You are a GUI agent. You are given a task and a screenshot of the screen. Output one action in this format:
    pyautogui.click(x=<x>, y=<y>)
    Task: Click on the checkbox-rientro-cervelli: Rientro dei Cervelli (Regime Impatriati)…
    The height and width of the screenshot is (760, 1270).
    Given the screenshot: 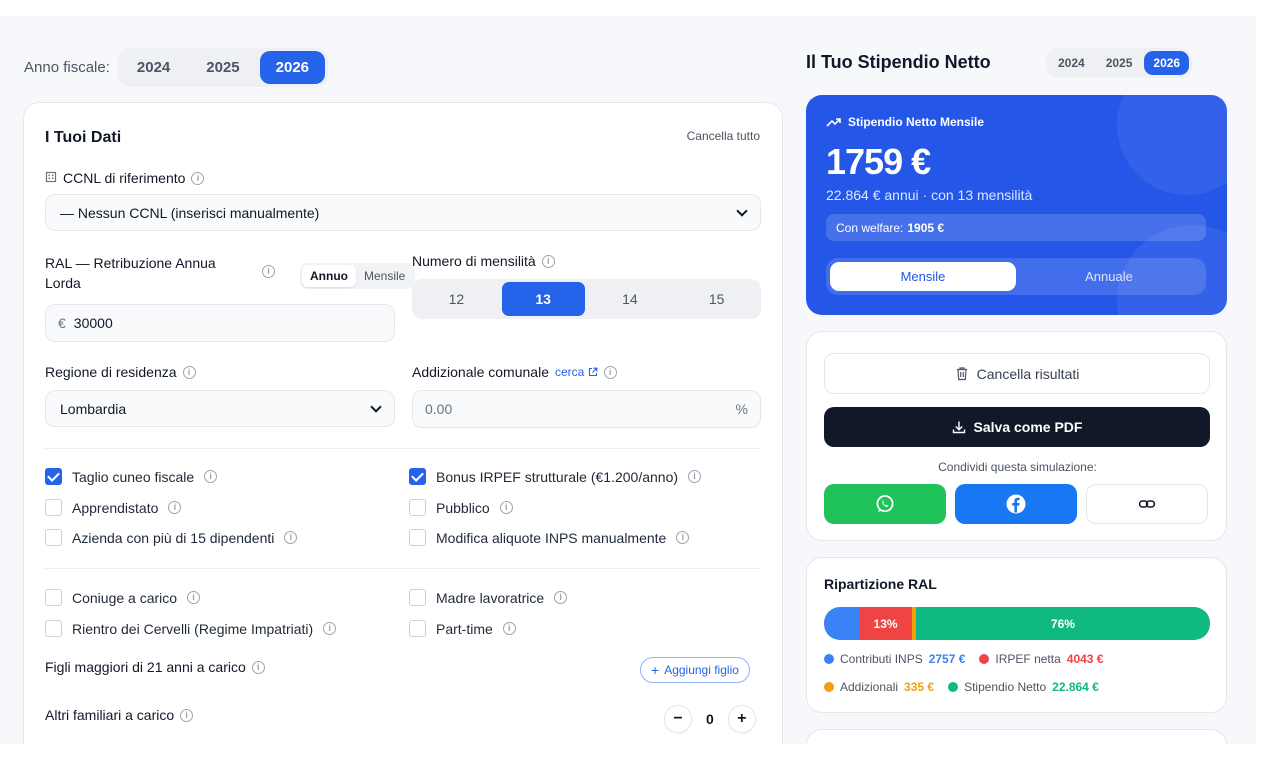 What is the action you would take?
    pyautogui.click(x=191, y=628)
    